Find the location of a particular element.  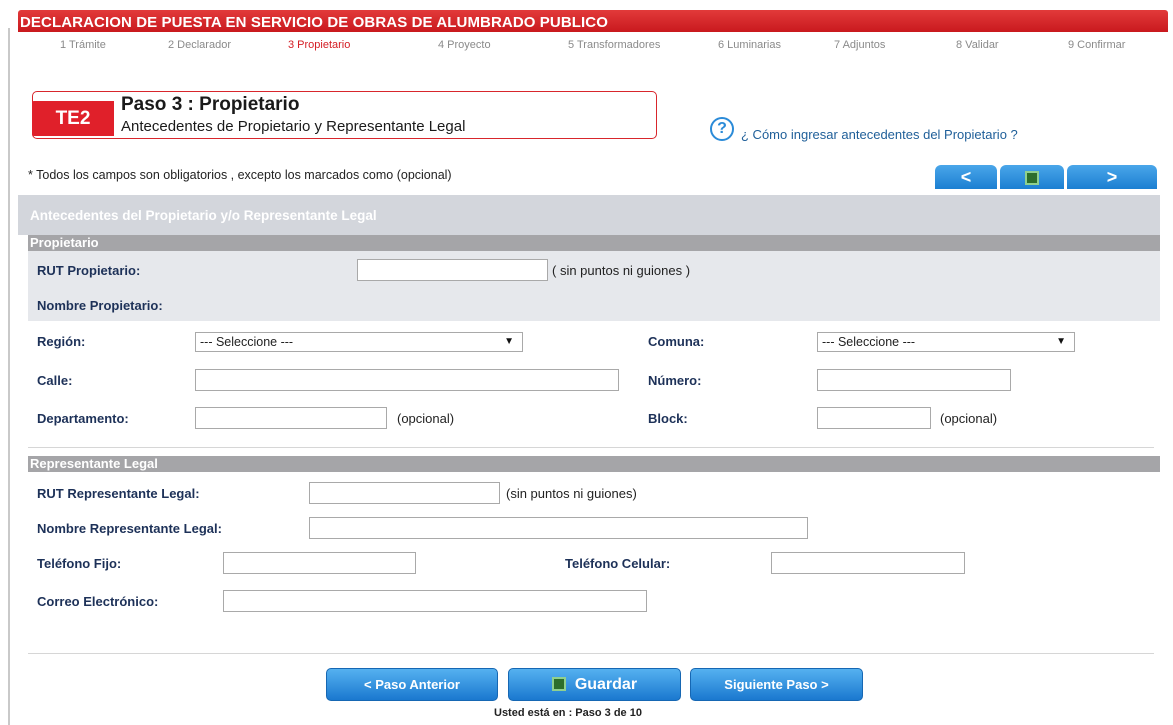

guardar-label: Guardar is located at coordinates (606, 684).